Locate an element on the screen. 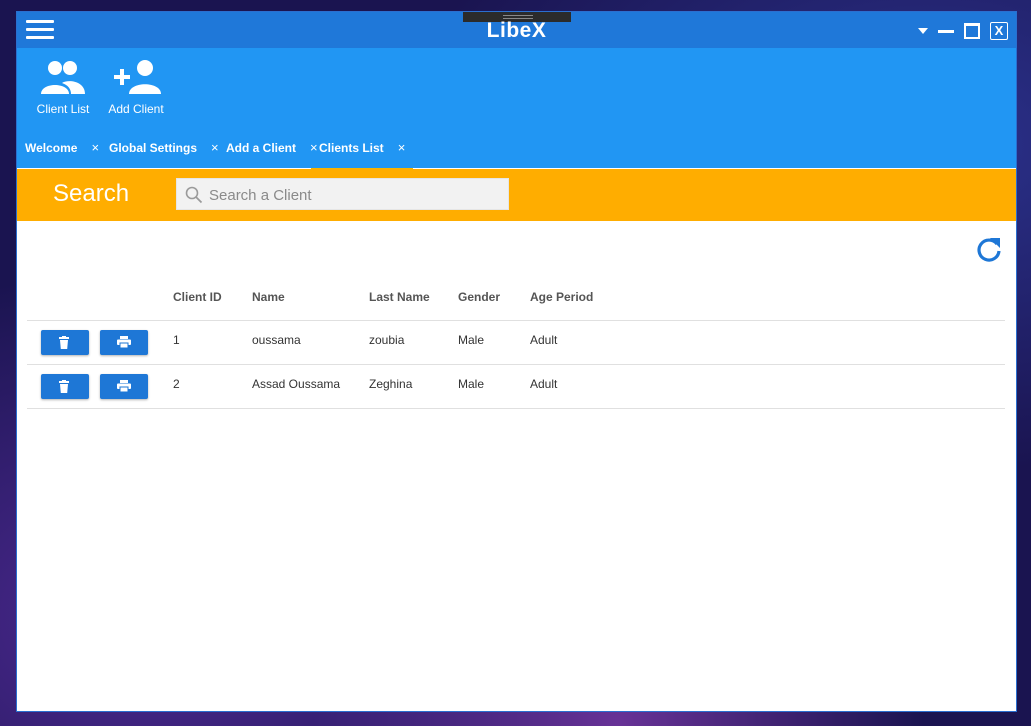 Image resolution: width=1031 pixels, height=726 pixels. column-header-last-name: Last Name is located at coordinates (399, 297).